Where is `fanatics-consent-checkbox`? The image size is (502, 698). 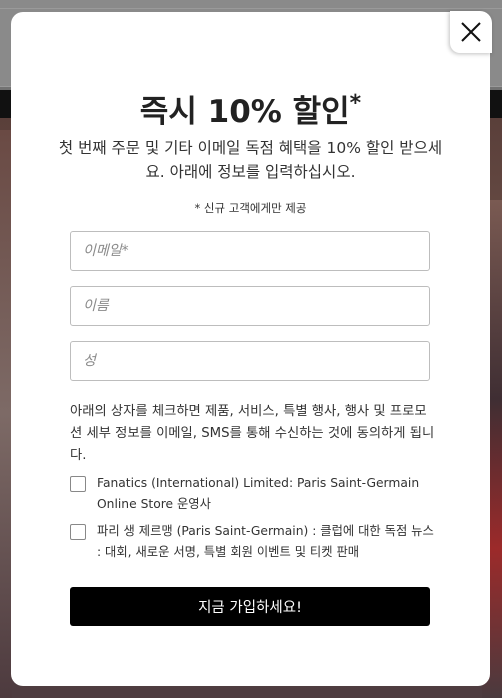 fanatics-consent-checkbox is located at coordinates (78, 484).